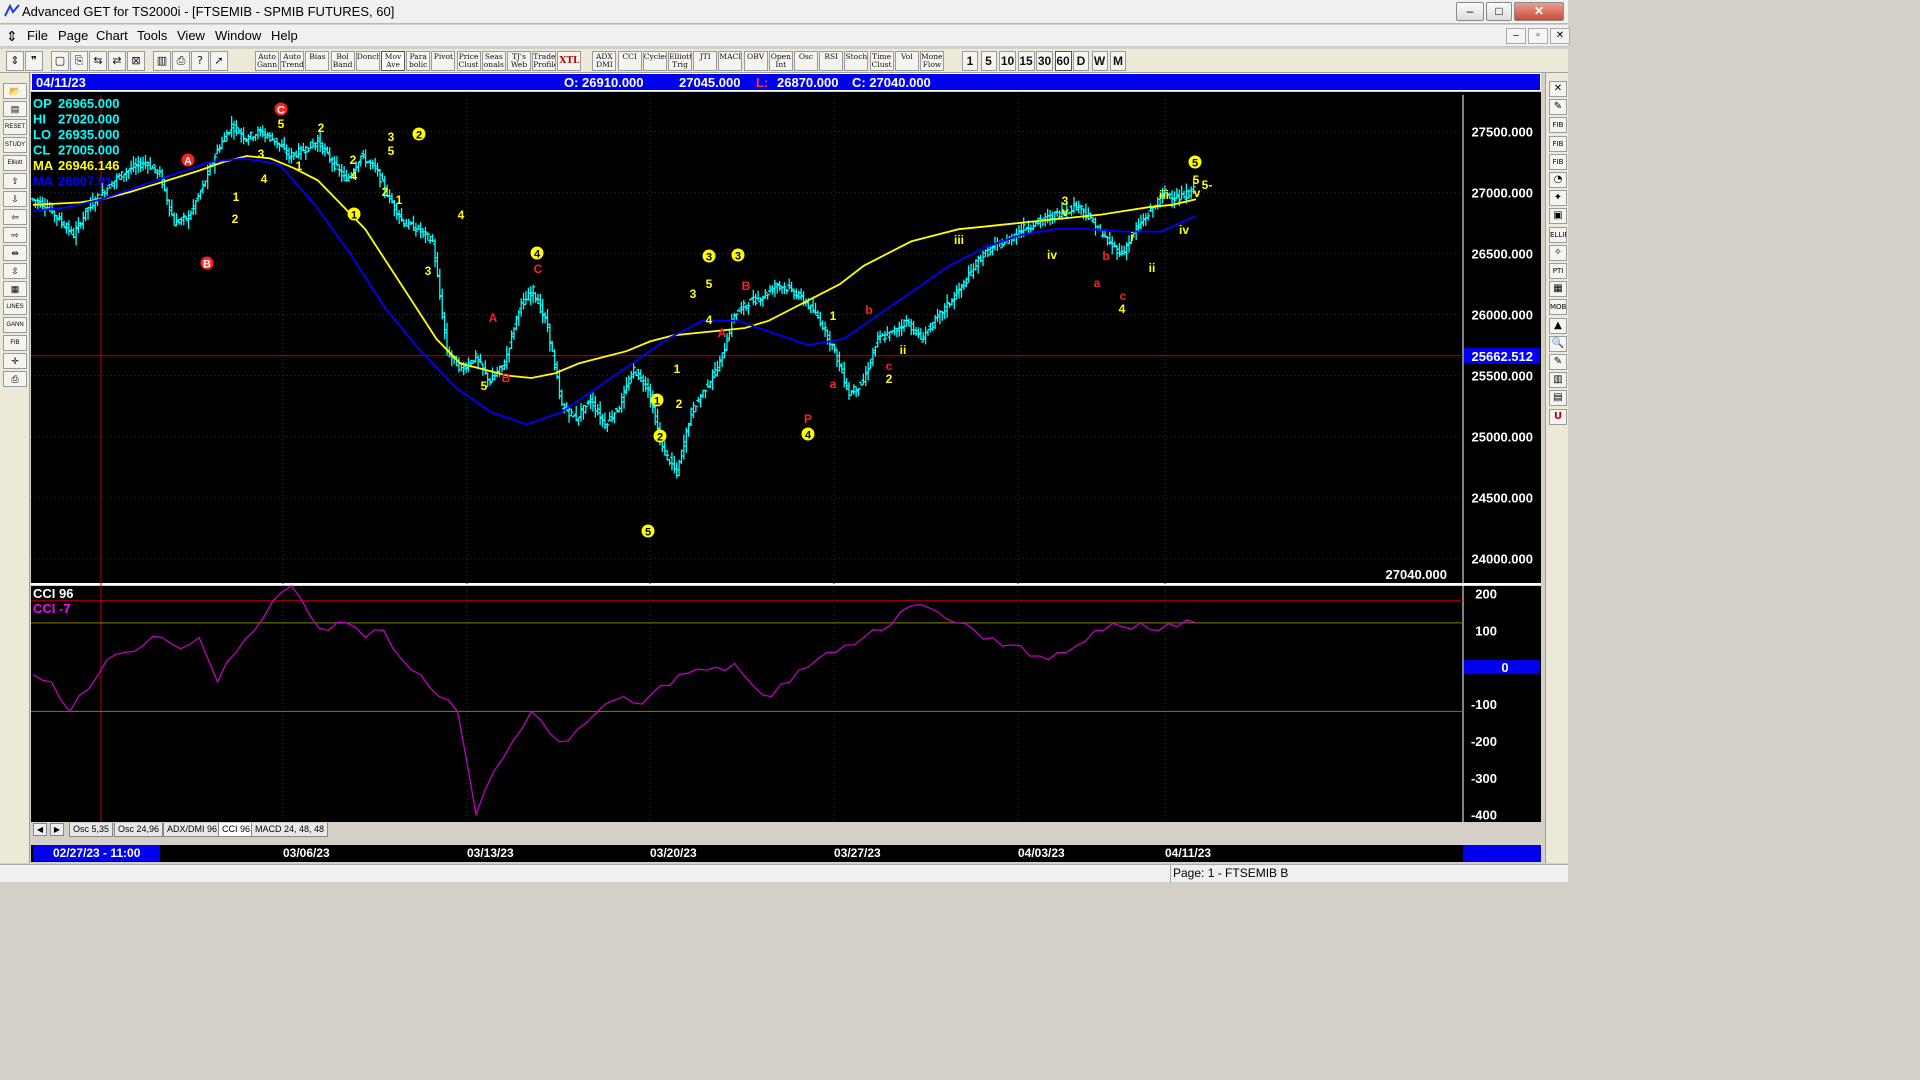 The width and height of the screenshot is (1920, 1080). What do you see at coordinates (91, 830) in the screenshot?
I see `tab-osc-5-35: Osc 5,35` at bounding box center [91, 830].